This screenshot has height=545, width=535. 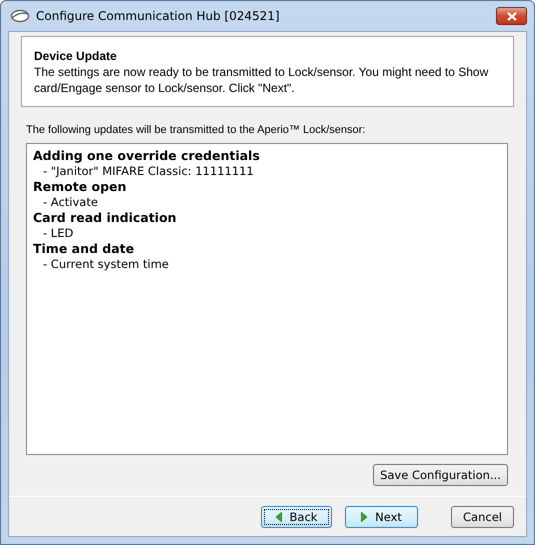 I want to click on back-button: Back, so click(x=296, y=517).